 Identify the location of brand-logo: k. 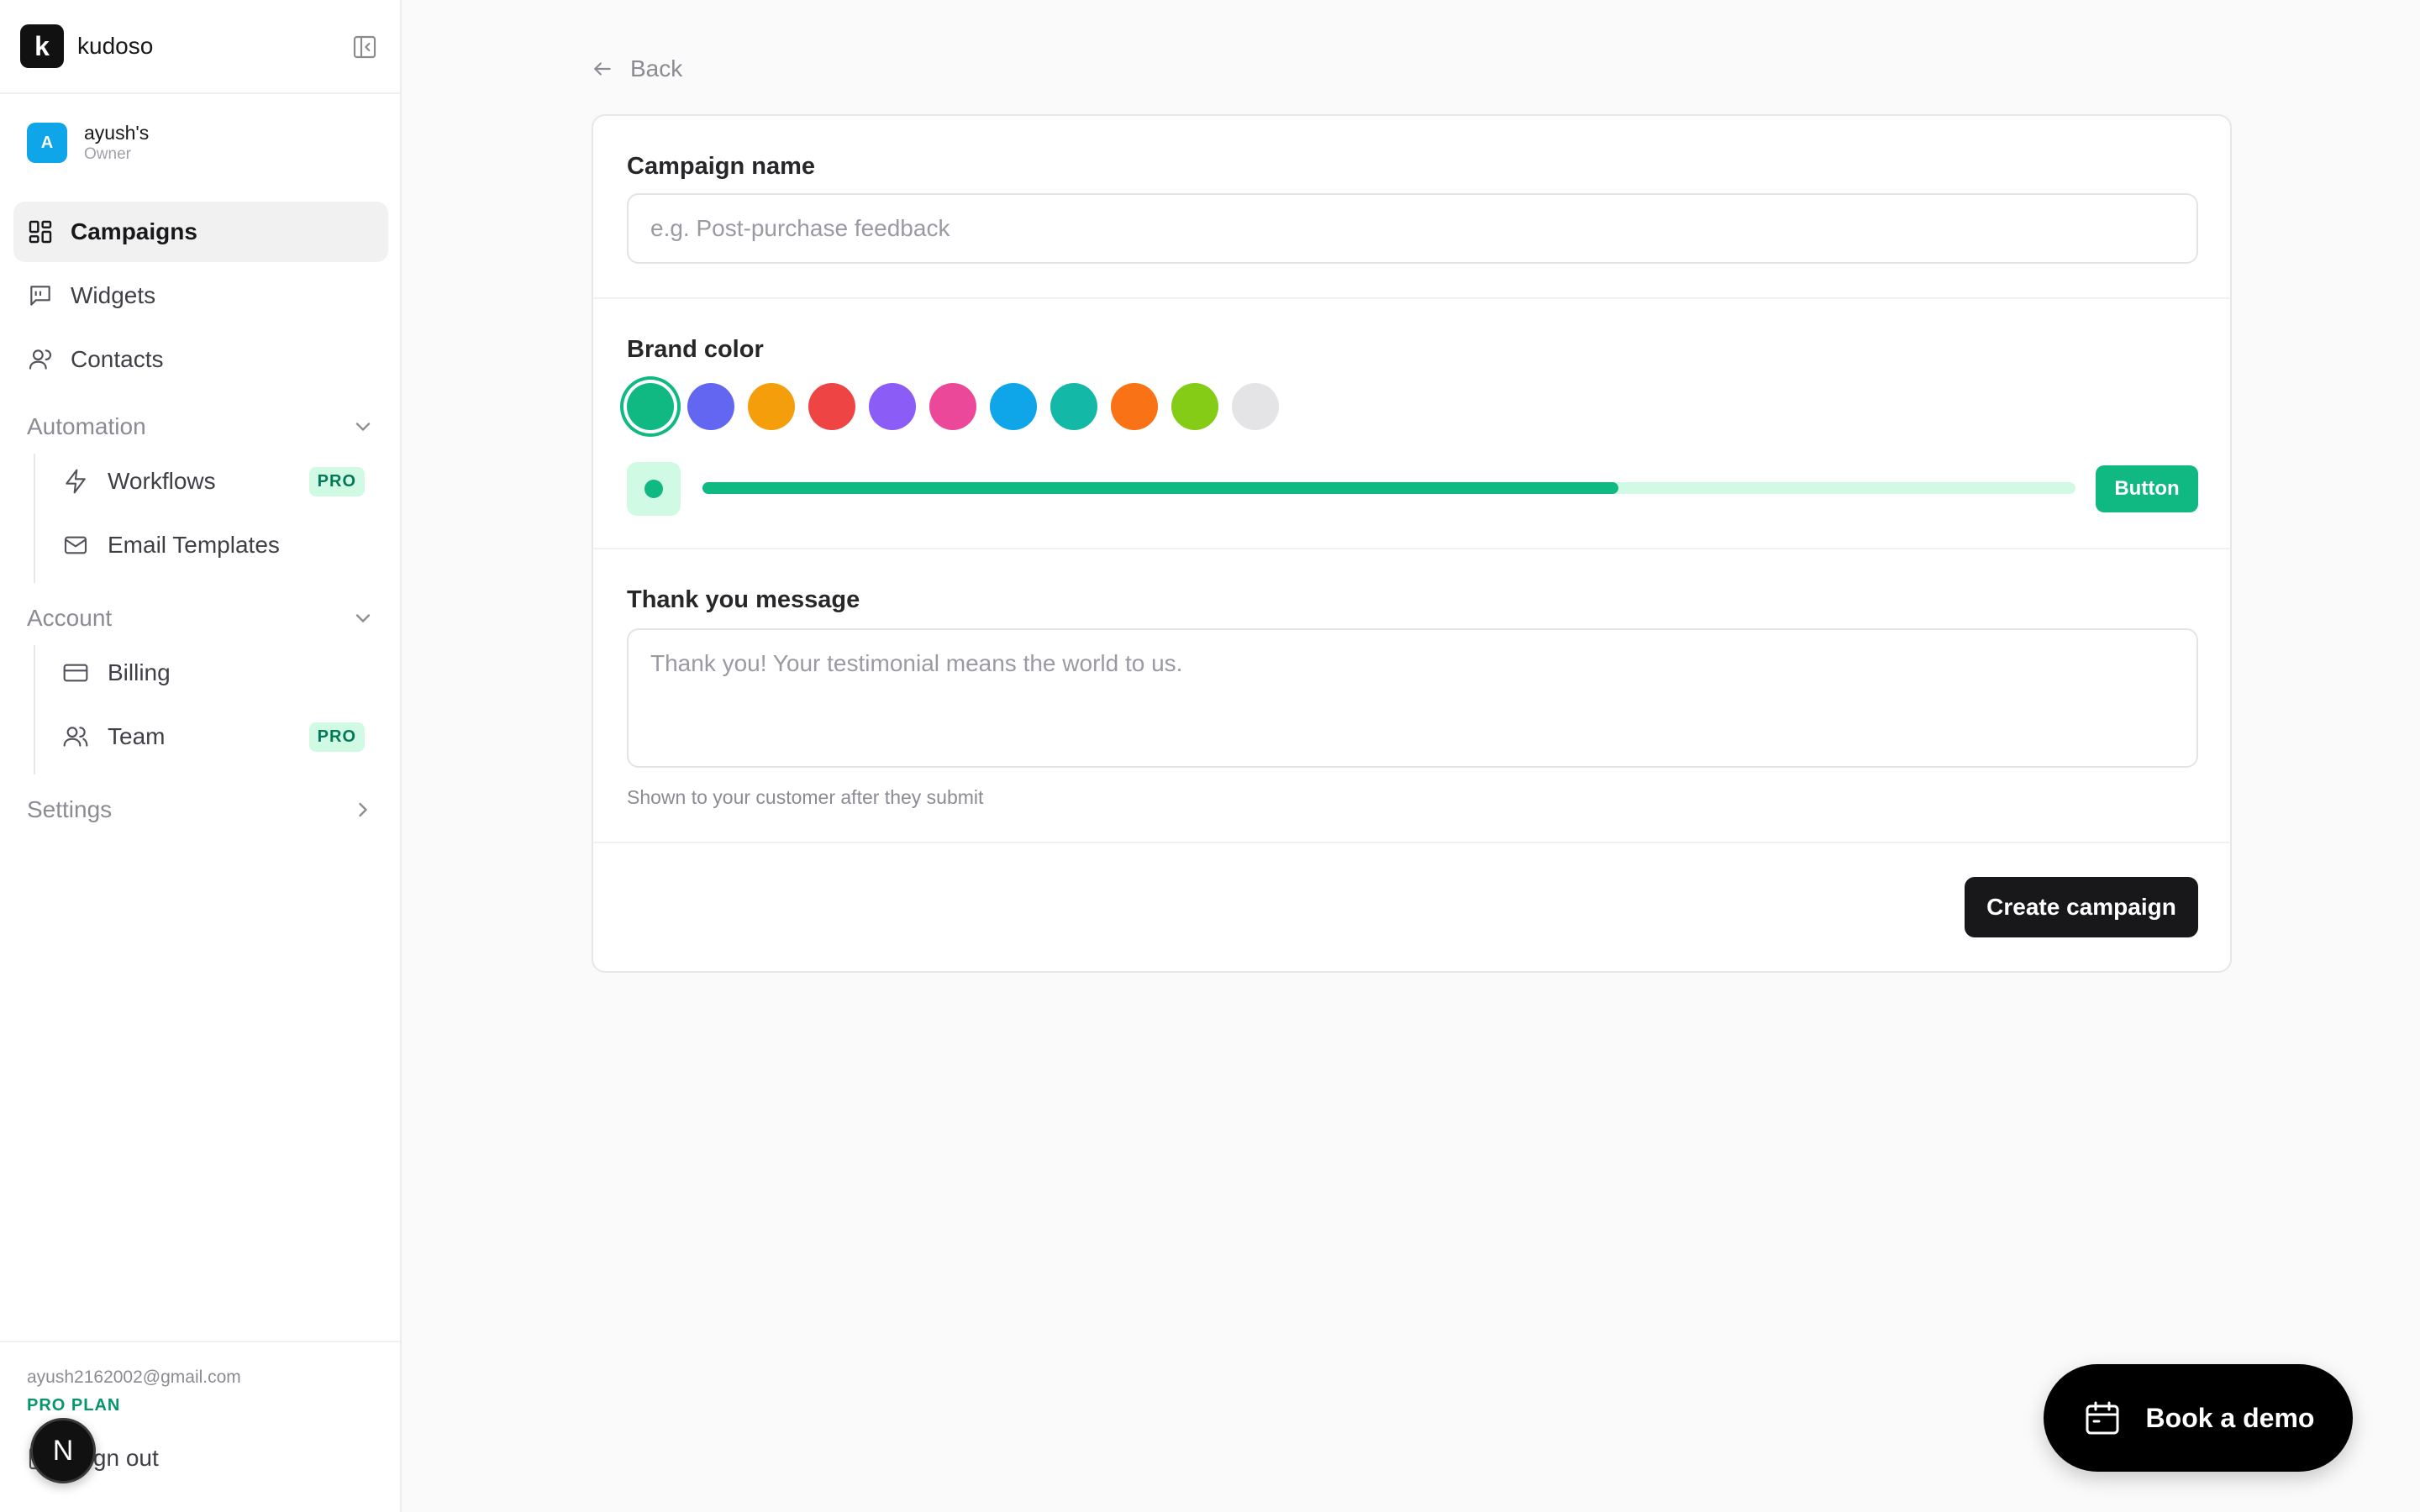
(42, 46).